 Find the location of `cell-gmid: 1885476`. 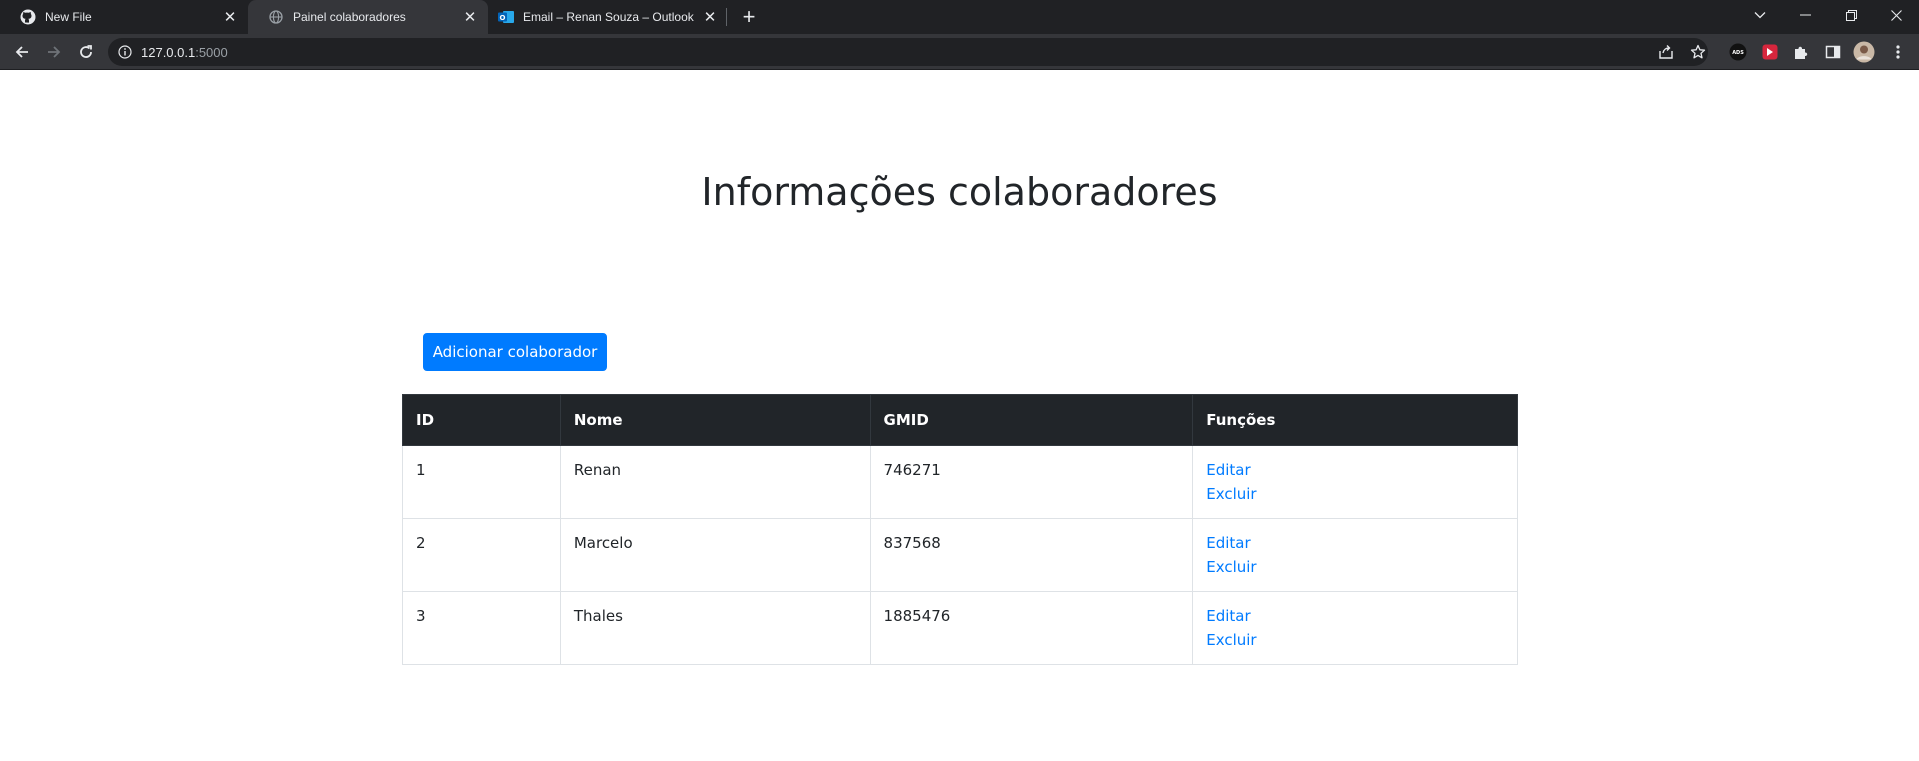

cell-gmid: 1885476 is located at coordinates (1031, 628).